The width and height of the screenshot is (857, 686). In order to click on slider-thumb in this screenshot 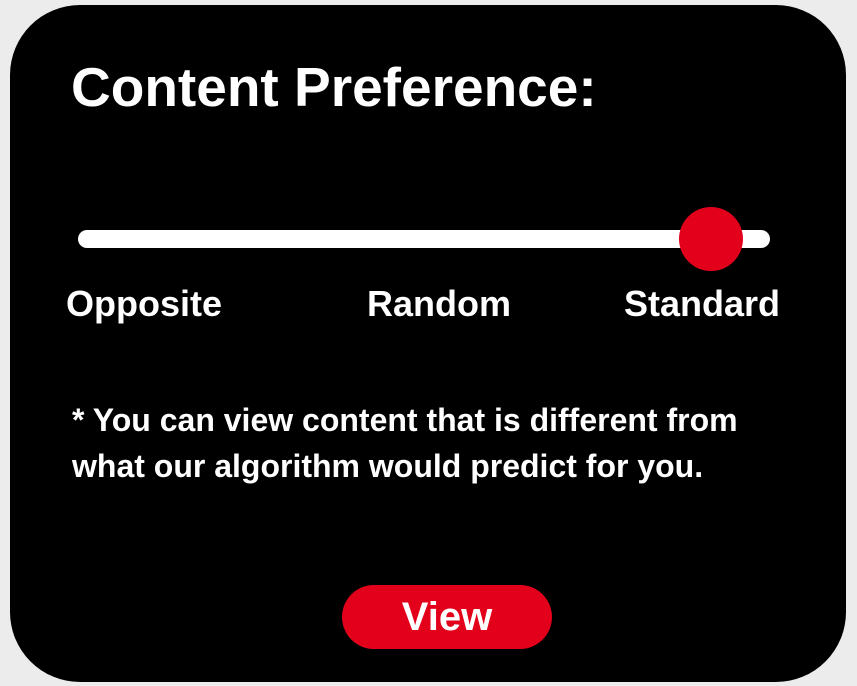, I will do `click(711, 239)`.